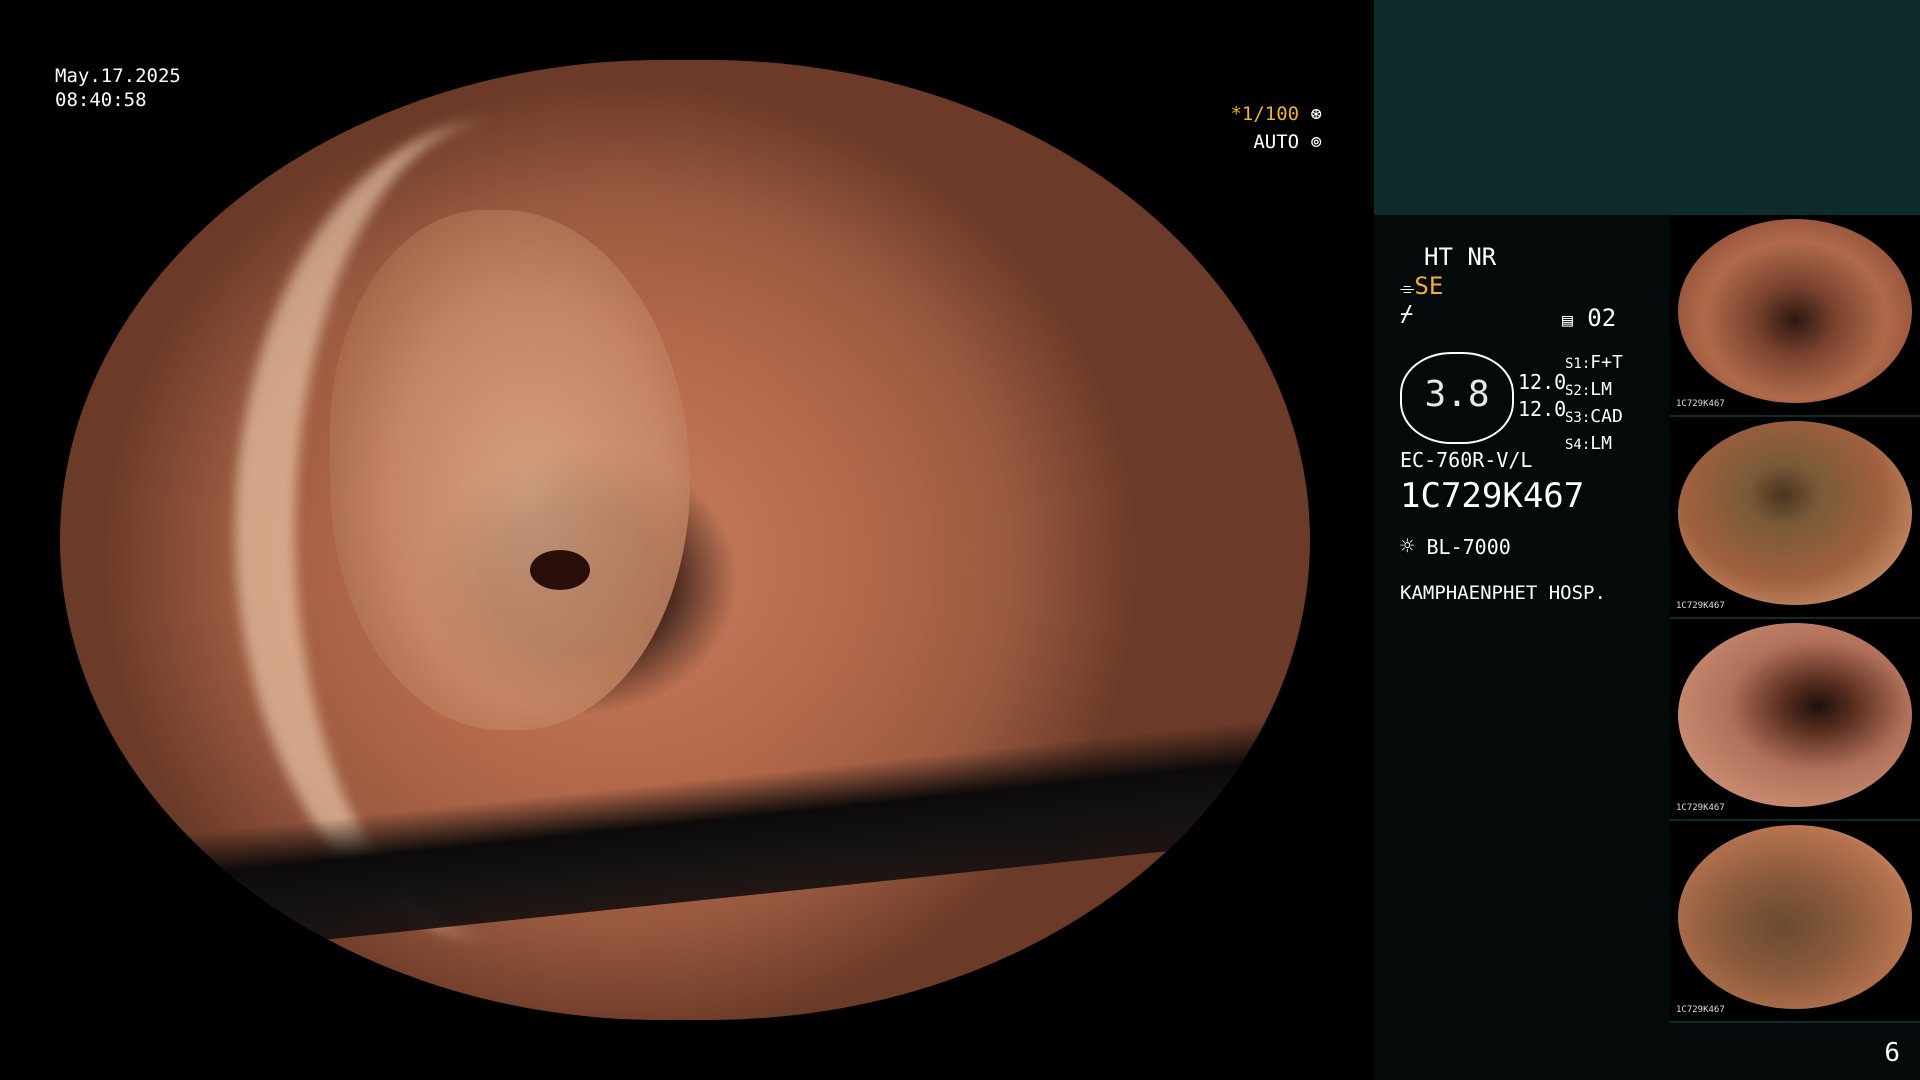 The height and width of the screenshot is (1080, 1920). Describe the element at coordinates (1265, 114) in the screenshot. I see `shutter-speed-text: *1/100` at that location.